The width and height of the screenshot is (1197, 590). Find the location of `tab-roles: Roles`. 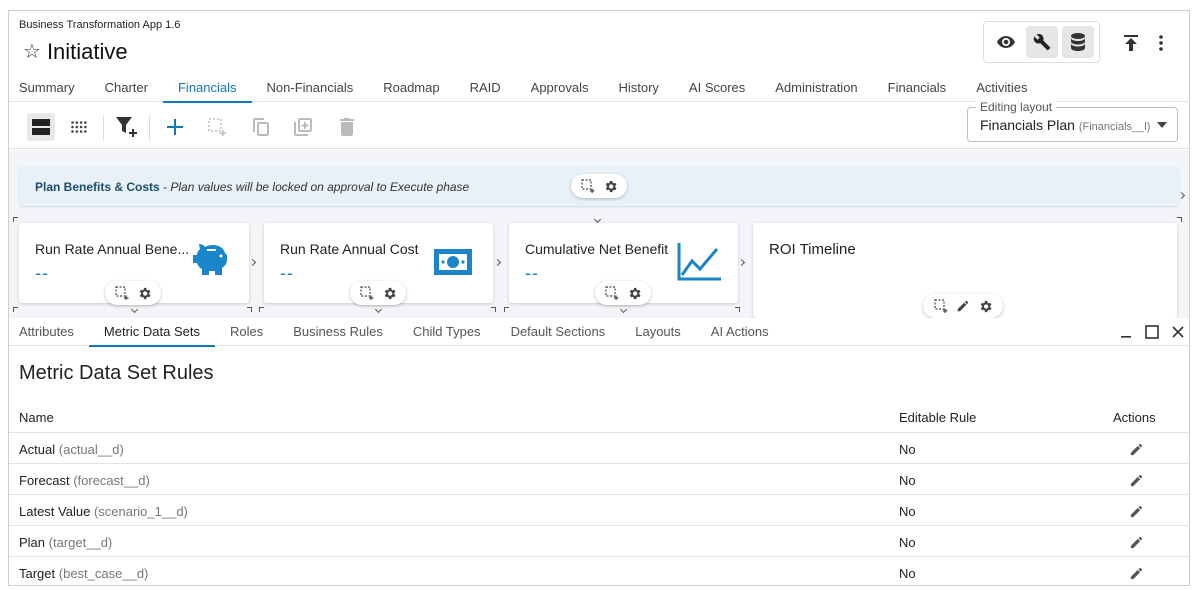

tab-roles: Roles is located at coordinates (246, 332).